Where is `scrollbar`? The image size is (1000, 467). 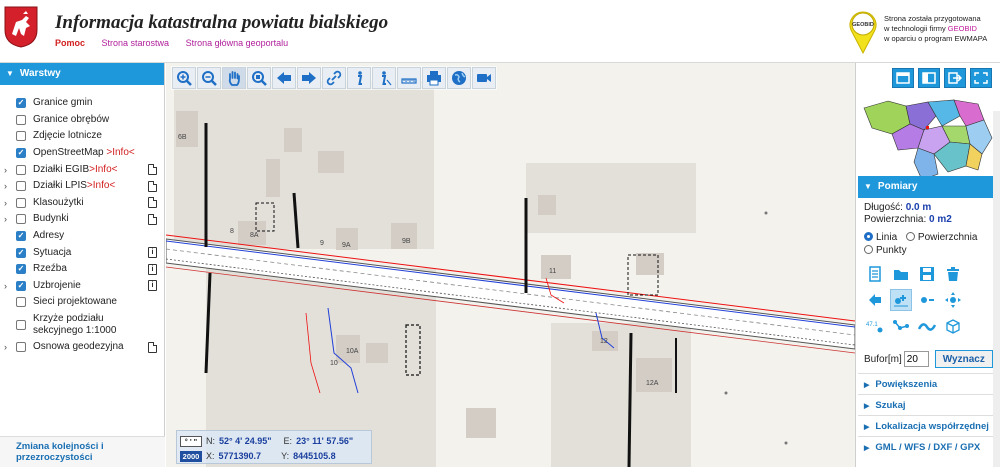
scrollbar is located at coordinates (996, 289).